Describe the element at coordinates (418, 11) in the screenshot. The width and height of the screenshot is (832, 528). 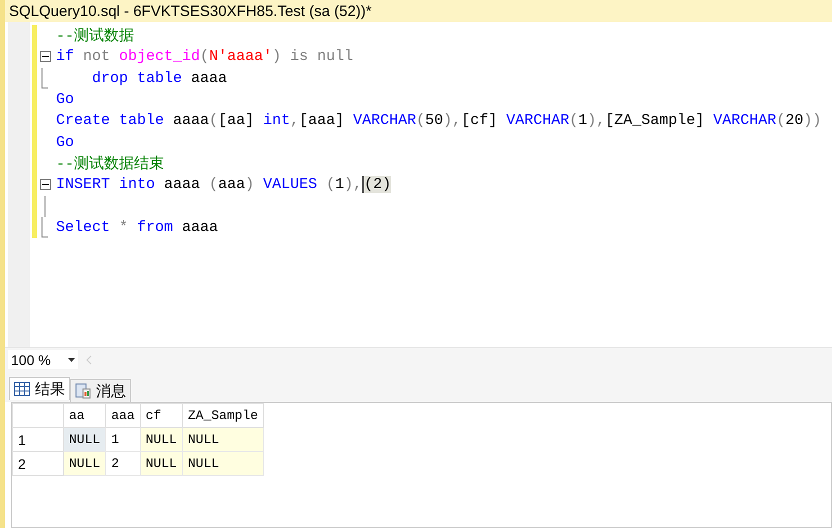
I see `document-tab: SQLQuery10.sql - 6FVKTSES30XFH85.Test (sa (52))*` at that location.